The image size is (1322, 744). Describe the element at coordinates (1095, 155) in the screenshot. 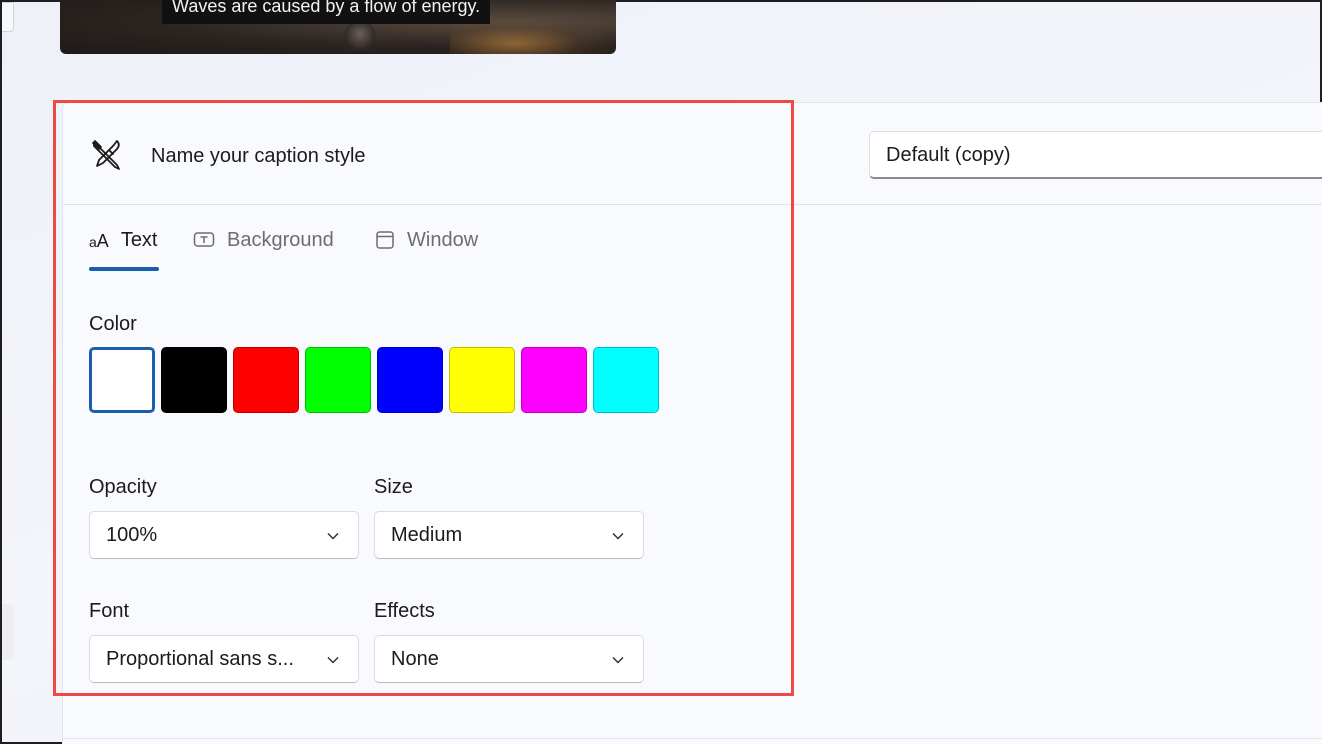

I see `caption-style-name-input: Default (copy)` at that location.